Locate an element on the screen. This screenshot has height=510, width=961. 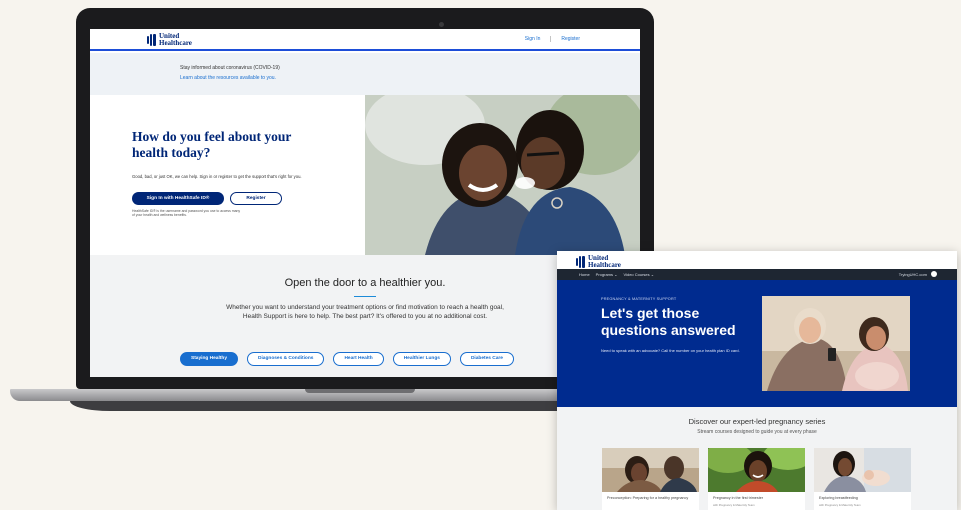
hero-title: How do you feel about your health today? is located at coordinates (212, 144).